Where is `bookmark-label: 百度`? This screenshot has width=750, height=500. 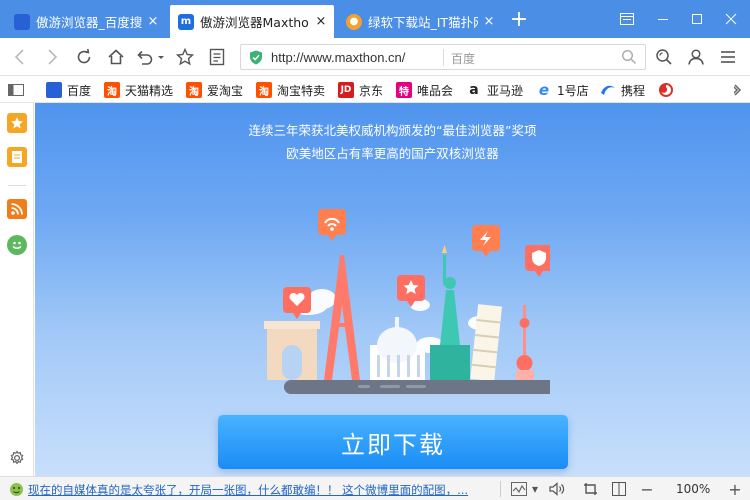
bookmark-label: 百度 is located at coordinates (79, 90).